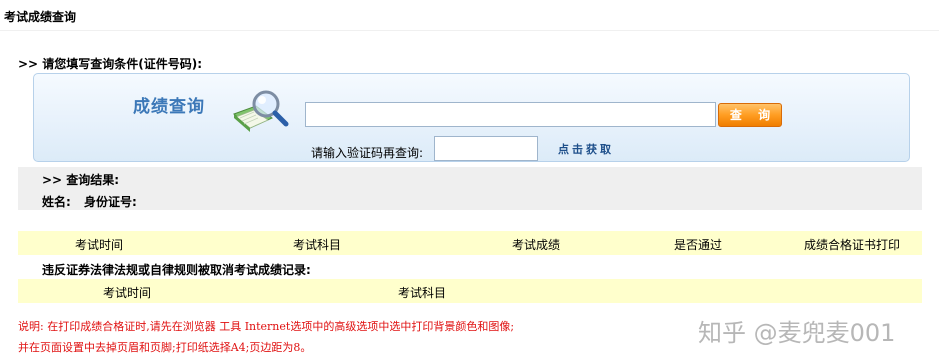  I want to click on column-header: 成绩合格证书打印, so click(852, 245).